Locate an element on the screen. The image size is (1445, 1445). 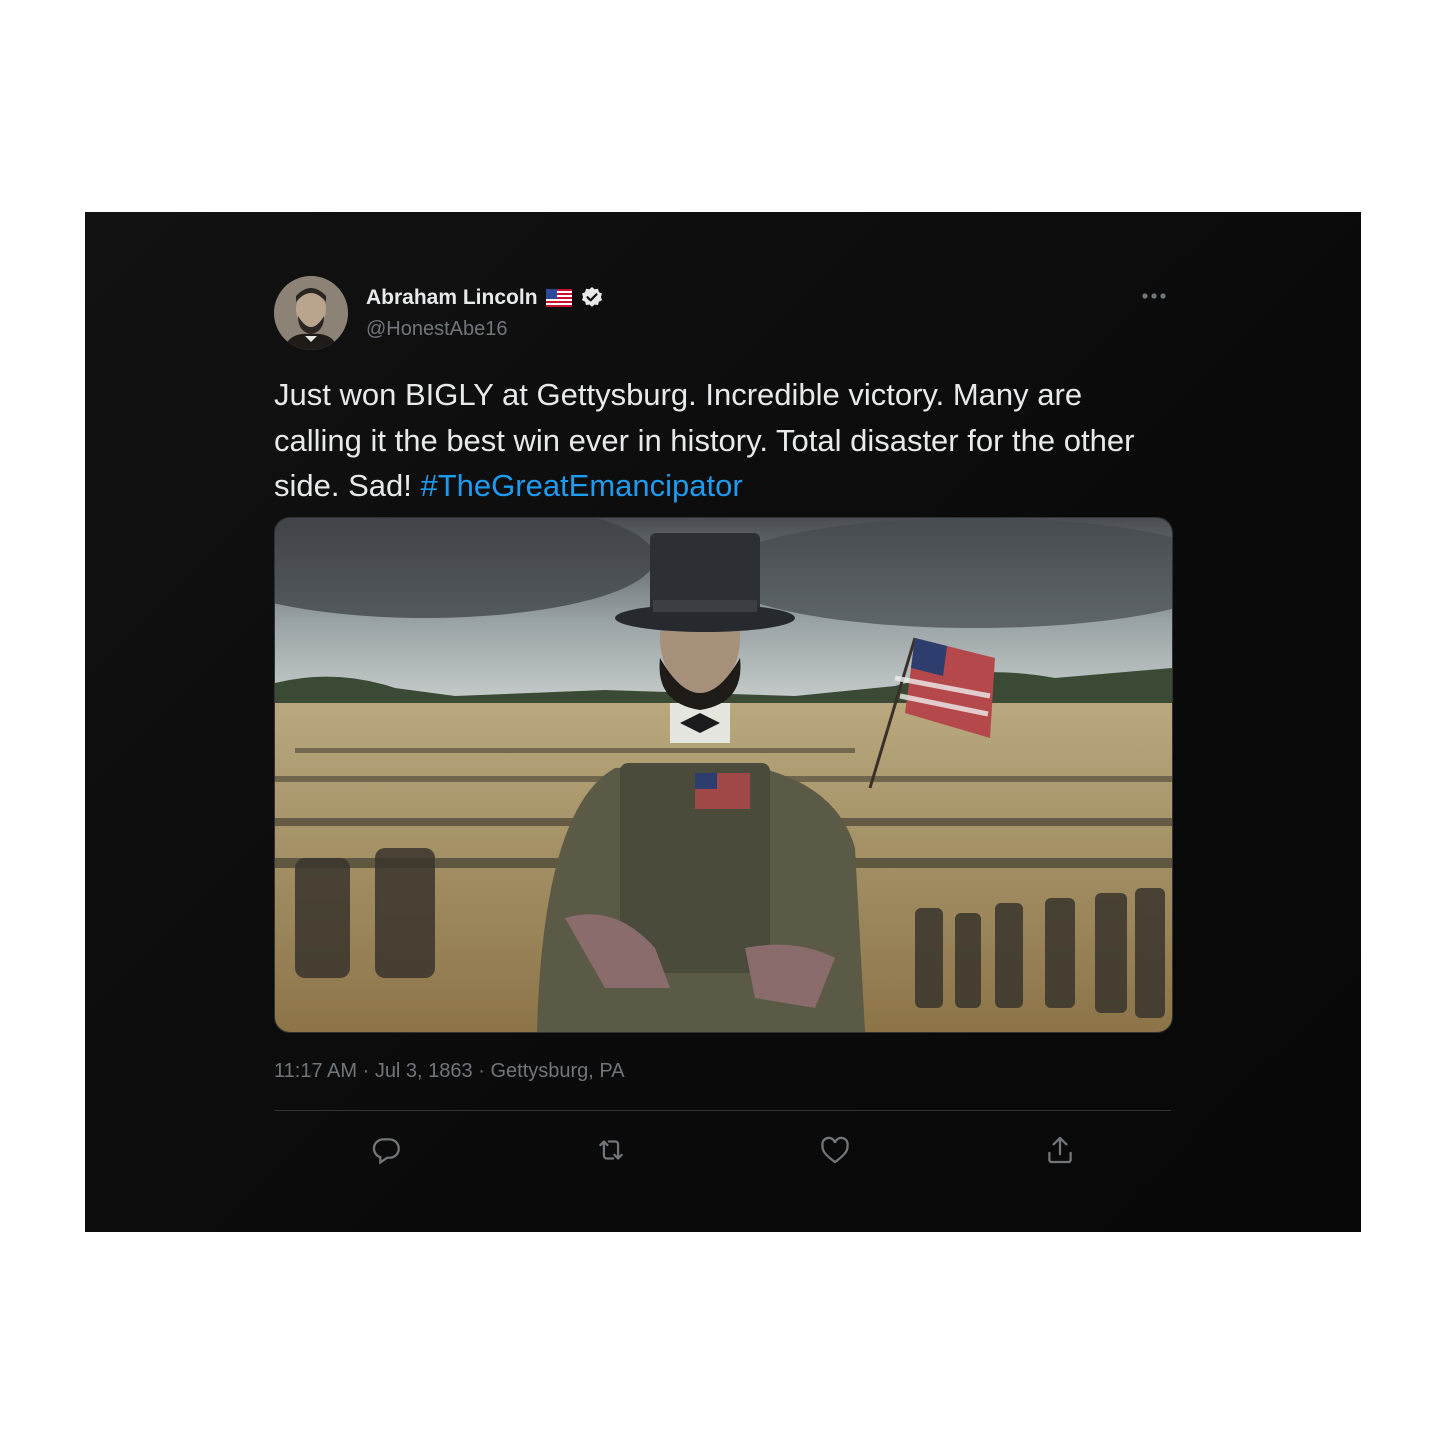
verified-badge-icon is located at coordinates (592, 298).